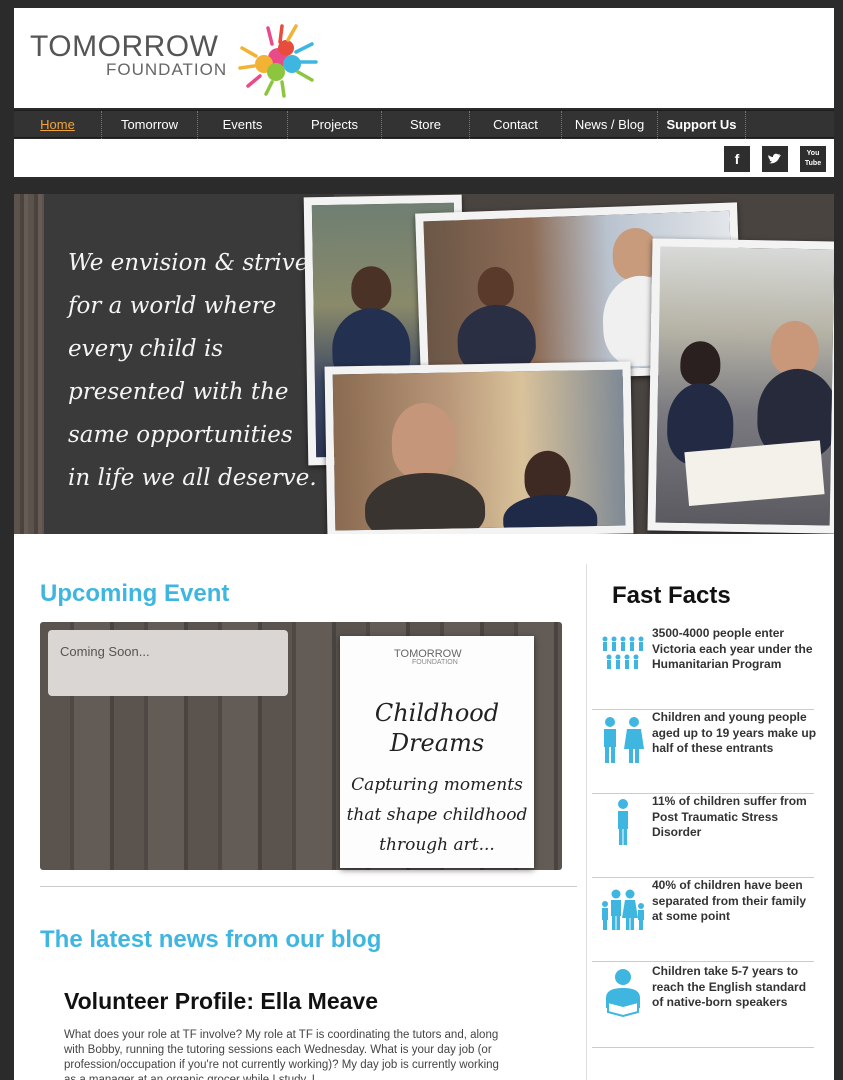 This screenshot has height=1080, width=843. What do you see at coordinates (737, 159) in the screenshot?
I see `facebook-icon: f` at bounding box center [737, 159].